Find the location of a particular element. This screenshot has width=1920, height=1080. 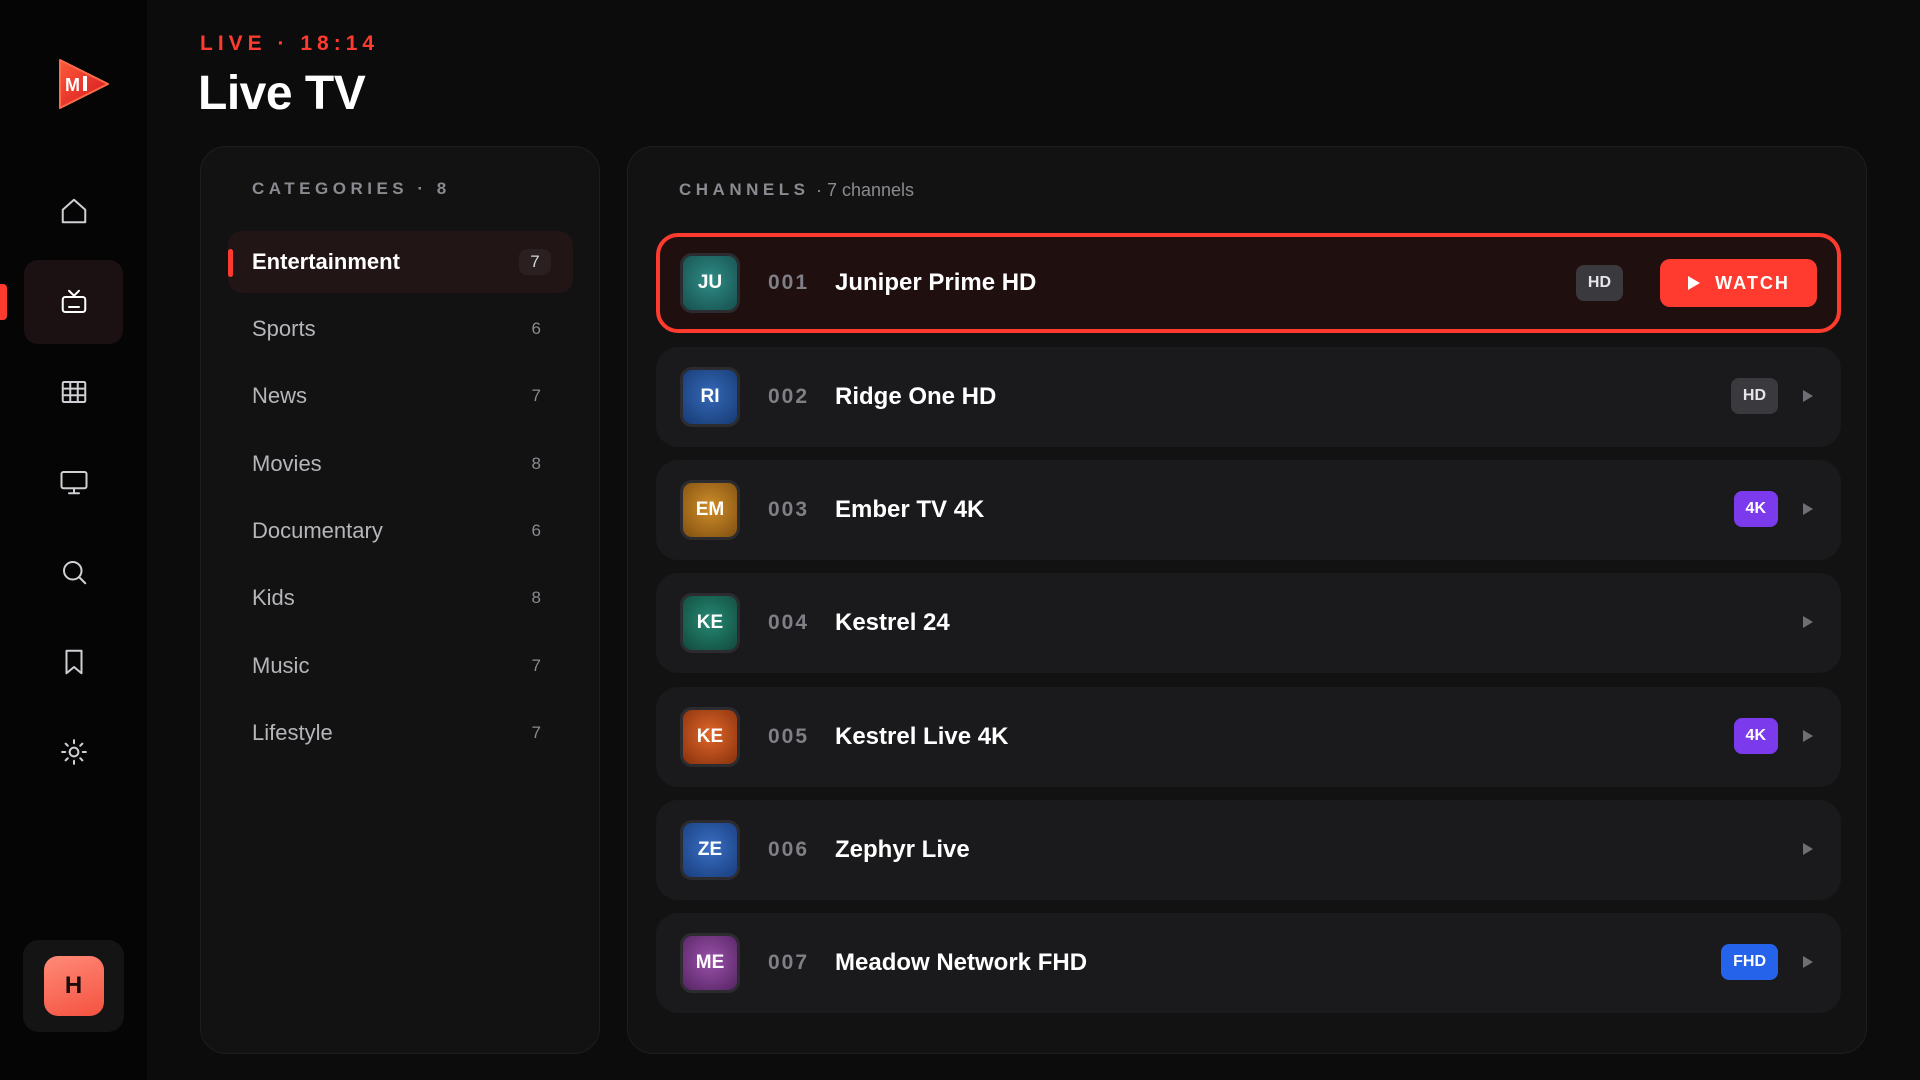

category-item-music: Music 7 is located at coordinates (400, 666).